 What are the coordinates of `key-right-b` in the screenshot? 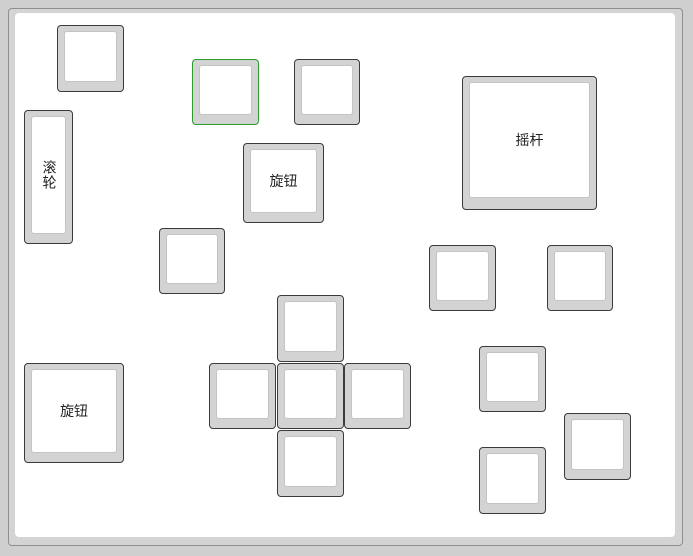 It's located at (580, 278).